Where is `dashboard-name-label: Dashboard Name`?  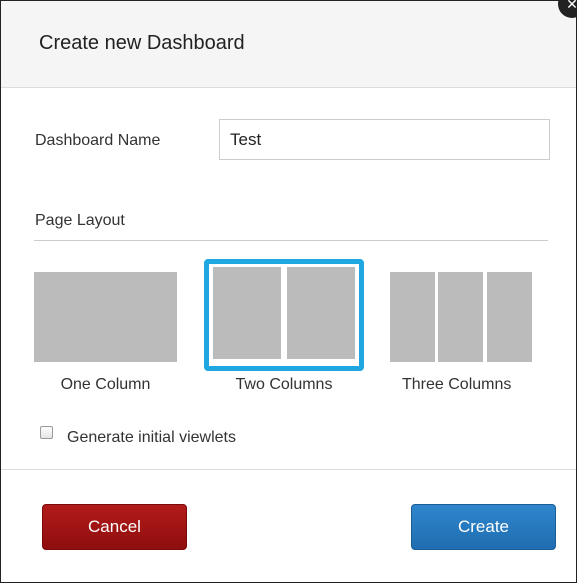
dashboard-name-label: Dashboard Name is located at coordinates (98, 140).